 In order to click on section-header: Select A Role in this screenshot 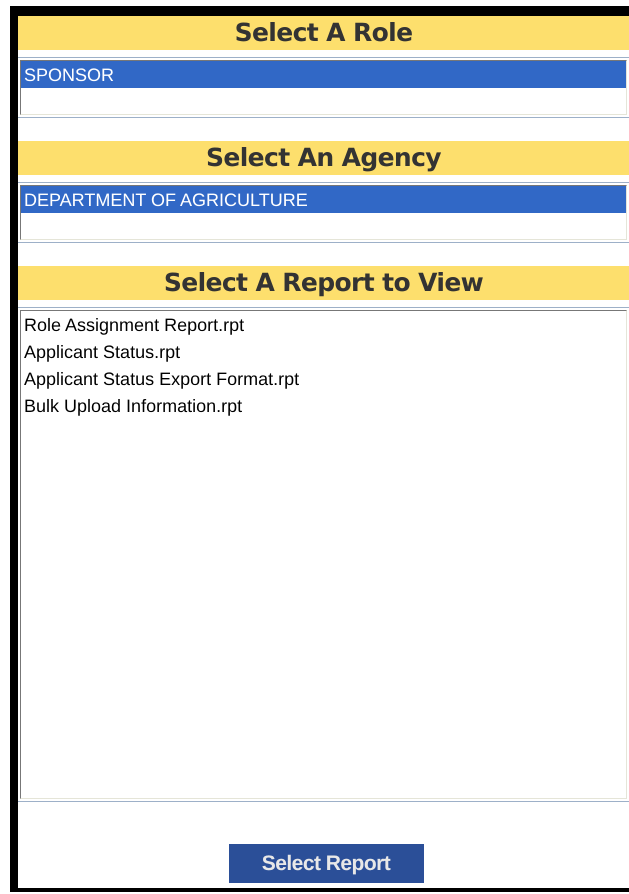, I will do `click(323, 33)`.